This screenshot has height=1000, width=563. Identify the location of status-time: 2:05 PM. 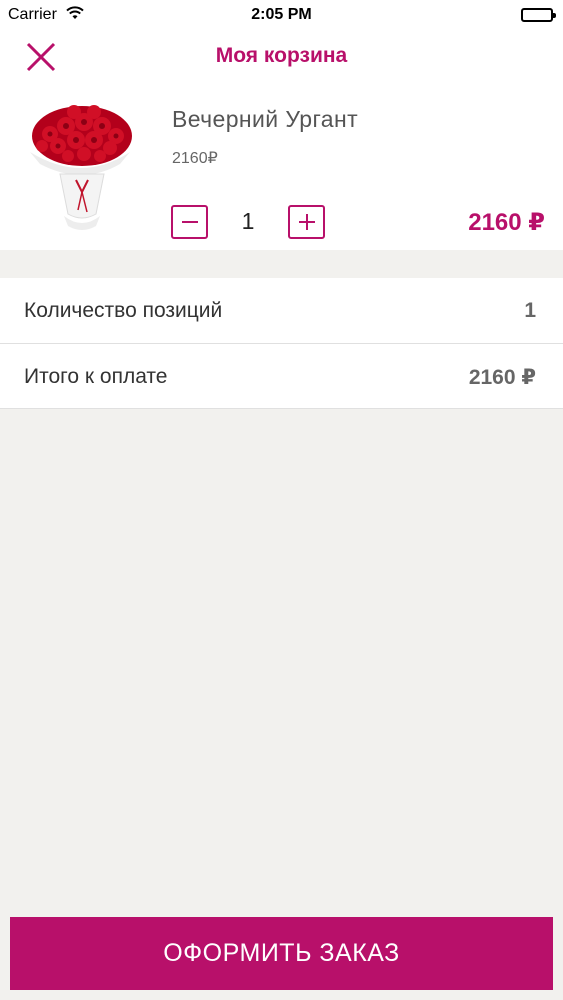
(281, 14).